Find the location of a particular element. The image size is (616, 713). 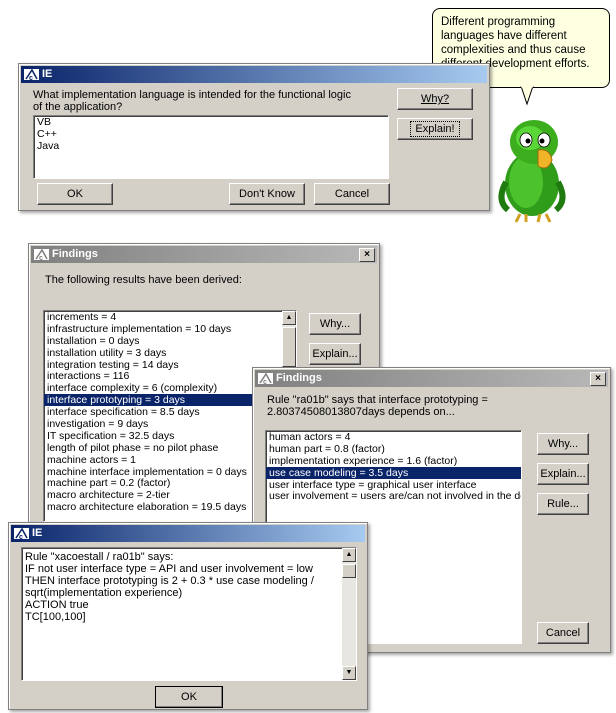

tooltip-pointer is located at coordinates (527, 96).